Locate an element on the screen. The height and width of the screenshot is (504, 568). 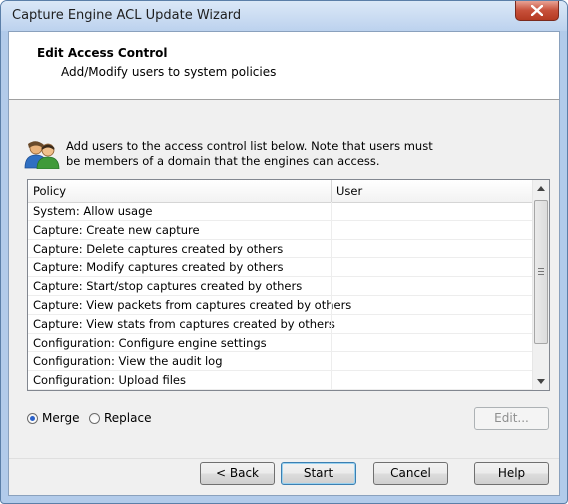
replace-label: Replace is located at coordinates (128, 418).